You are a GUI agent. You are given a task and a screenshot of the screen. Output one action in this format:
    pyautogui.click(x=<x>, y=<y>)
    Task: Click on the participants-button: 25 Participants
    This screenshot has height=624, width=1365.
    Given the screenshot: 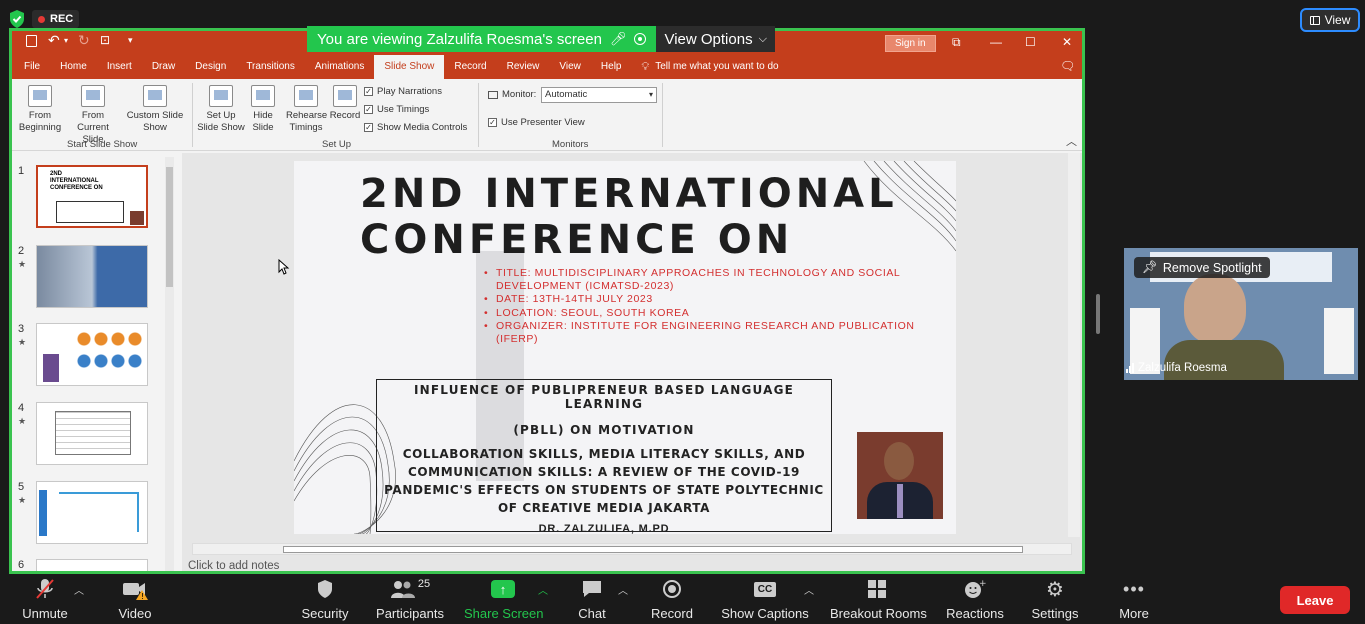 What is the action you would take?
    pyautogui.click(x=410, y=600)
    